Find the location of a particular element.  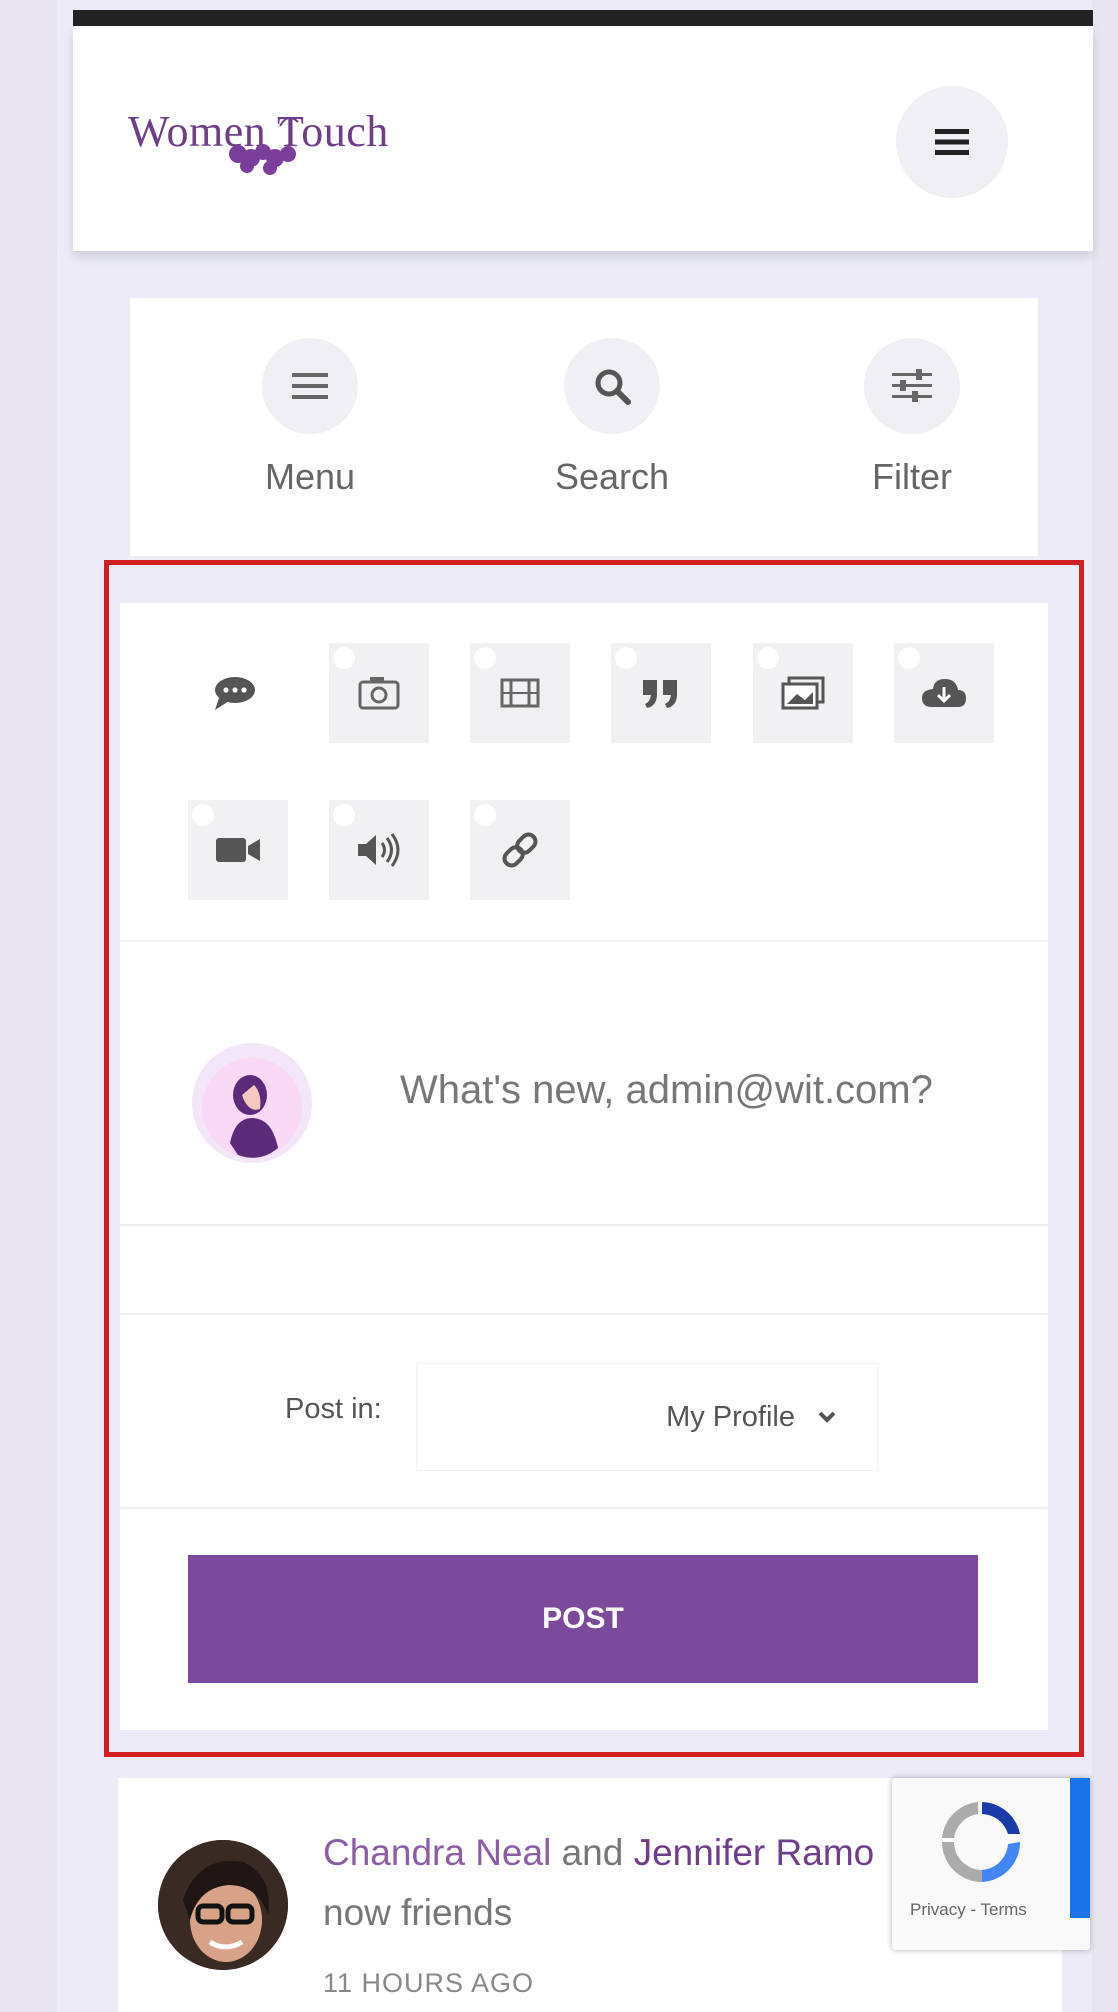

search-icon is located at coordinates (613, 387).